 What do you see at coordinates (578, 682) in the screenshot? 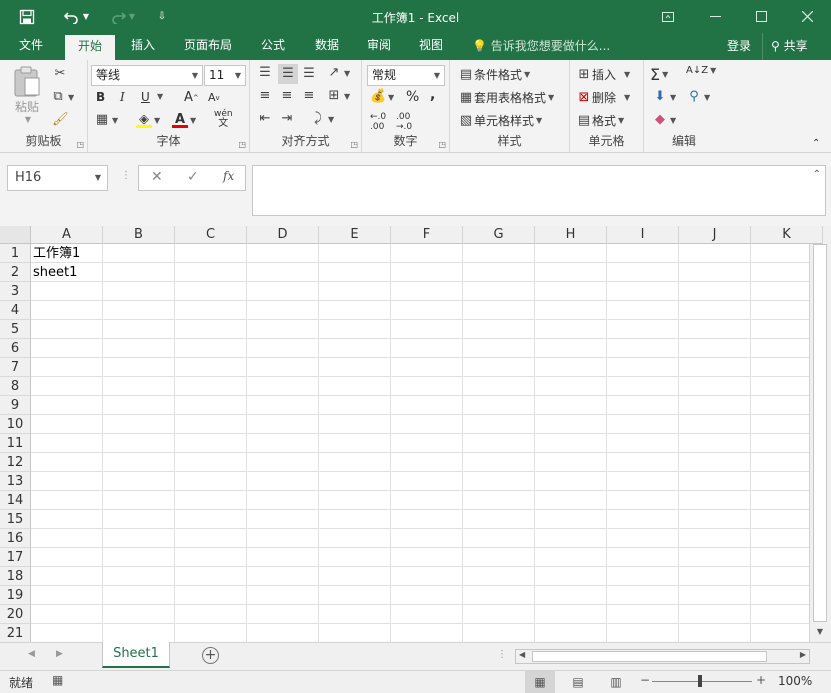
I see `page-layout-view-icon: ▤` at bounding box center [578, 682].